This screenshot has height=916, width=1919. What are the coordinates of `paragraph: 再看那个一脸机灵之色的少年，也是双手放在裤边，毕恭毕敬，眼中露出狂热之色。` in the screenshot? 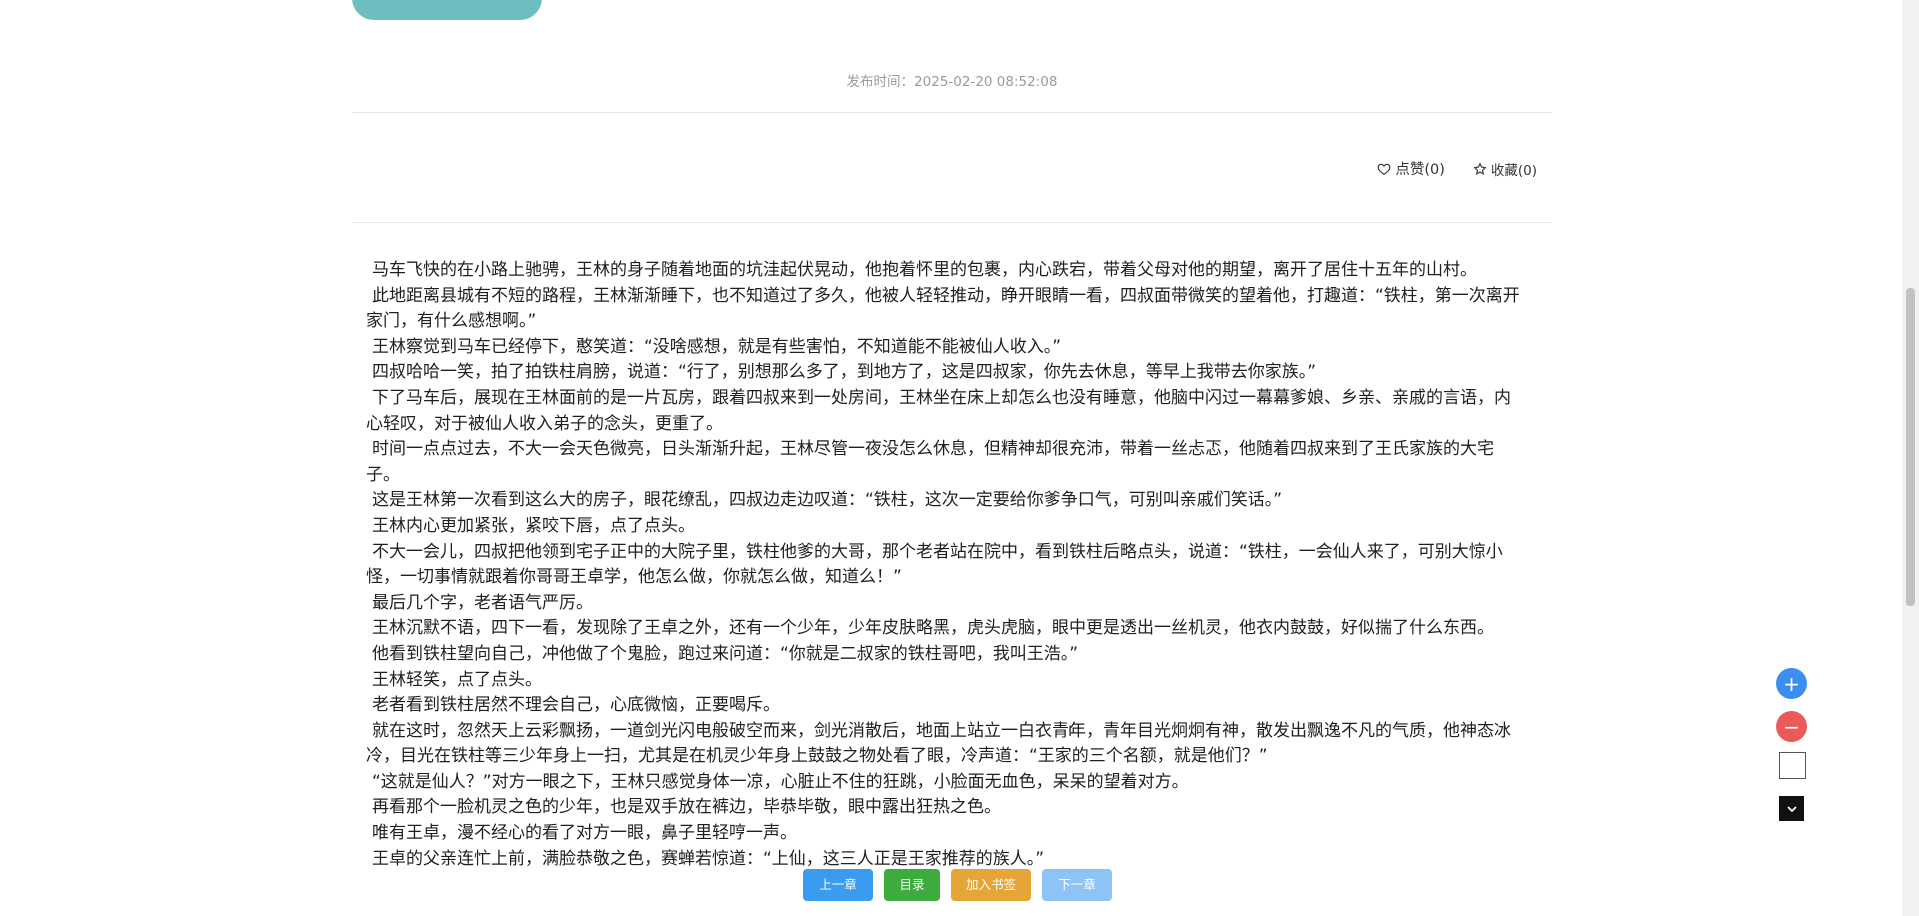 It's located at (686, 807).